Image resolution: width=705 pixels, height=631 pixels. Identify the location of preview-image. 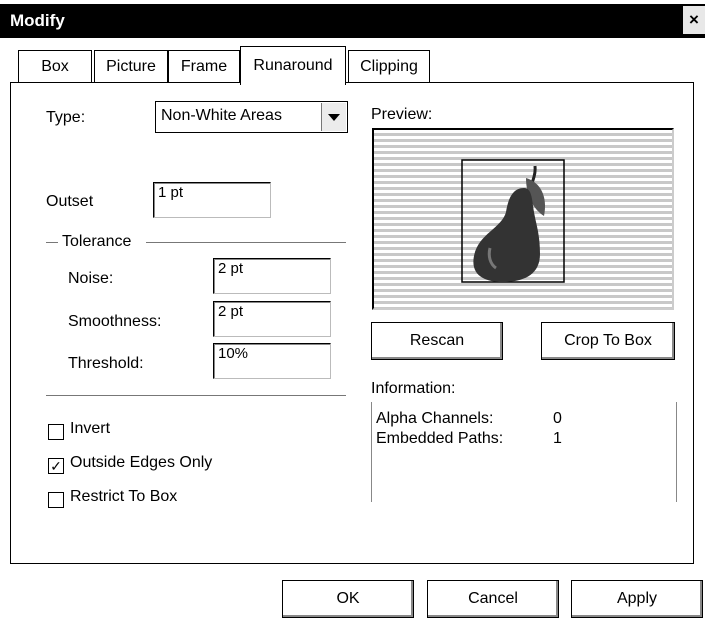
(523, 219).